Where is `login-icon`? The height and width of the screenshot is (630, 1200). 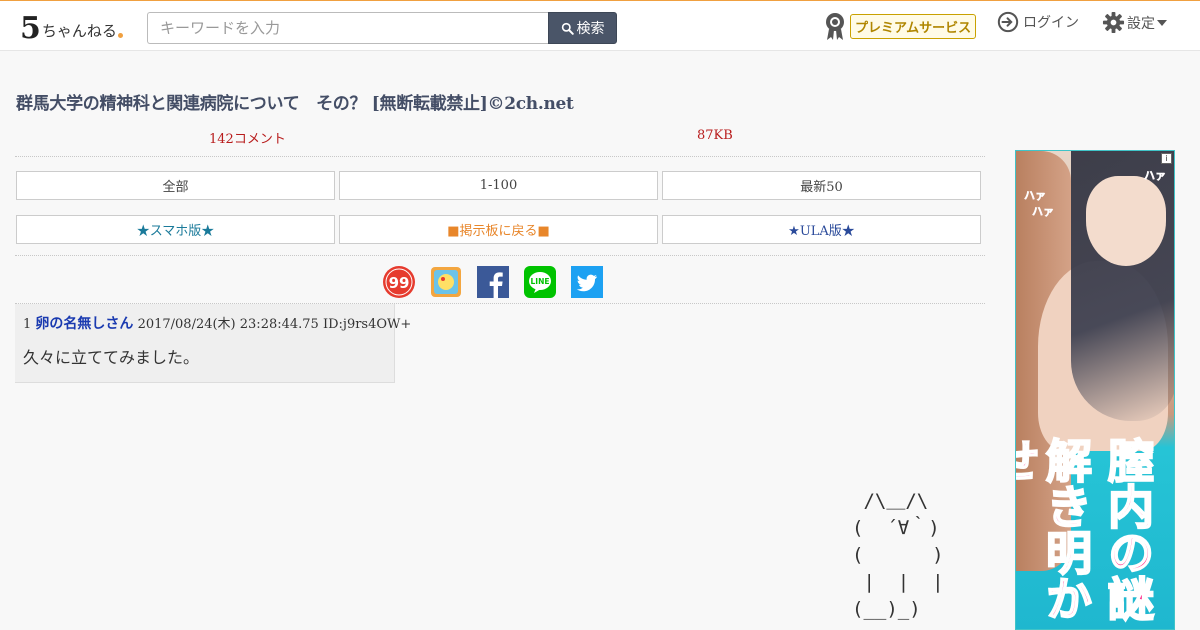 login-icon is located at coordinates (1008, 22).